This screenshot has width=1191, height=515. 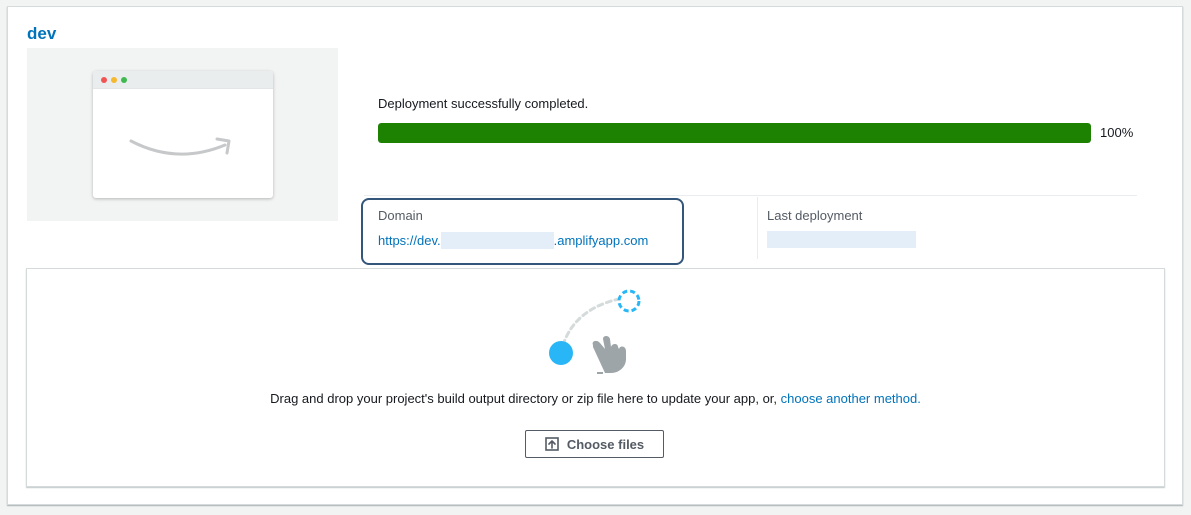 I want to click on upload-icon, so click(x=552, y=444).